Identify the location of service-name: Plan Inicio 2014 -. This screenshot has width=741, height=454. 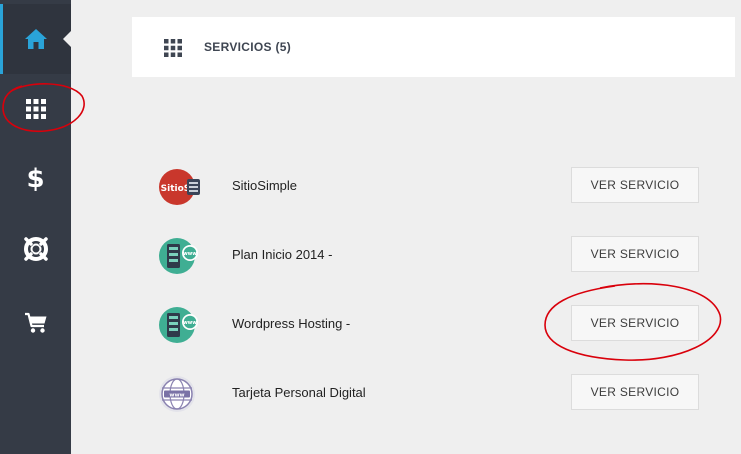
(282, 254).